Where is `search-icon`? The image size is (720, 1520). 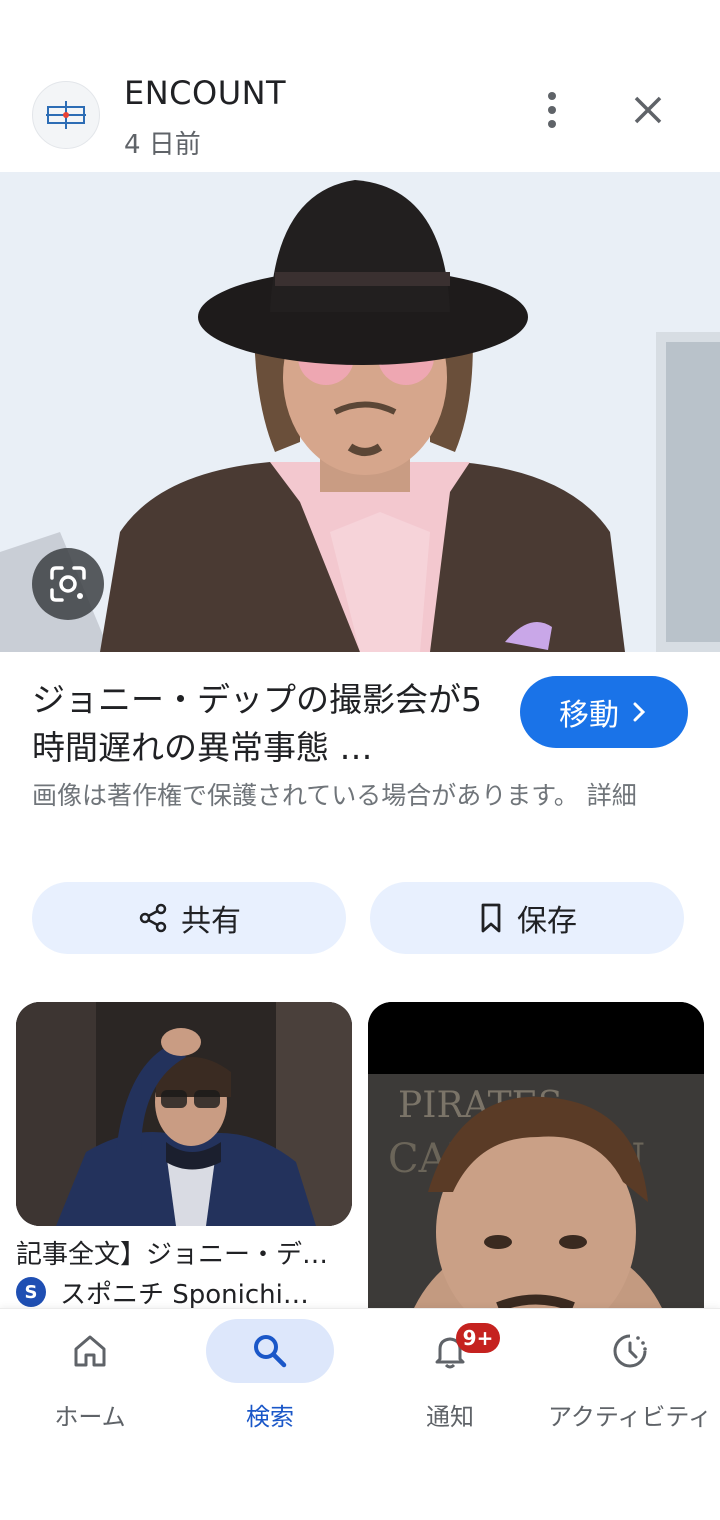 search-icon is located at coordinates (270, 1351).